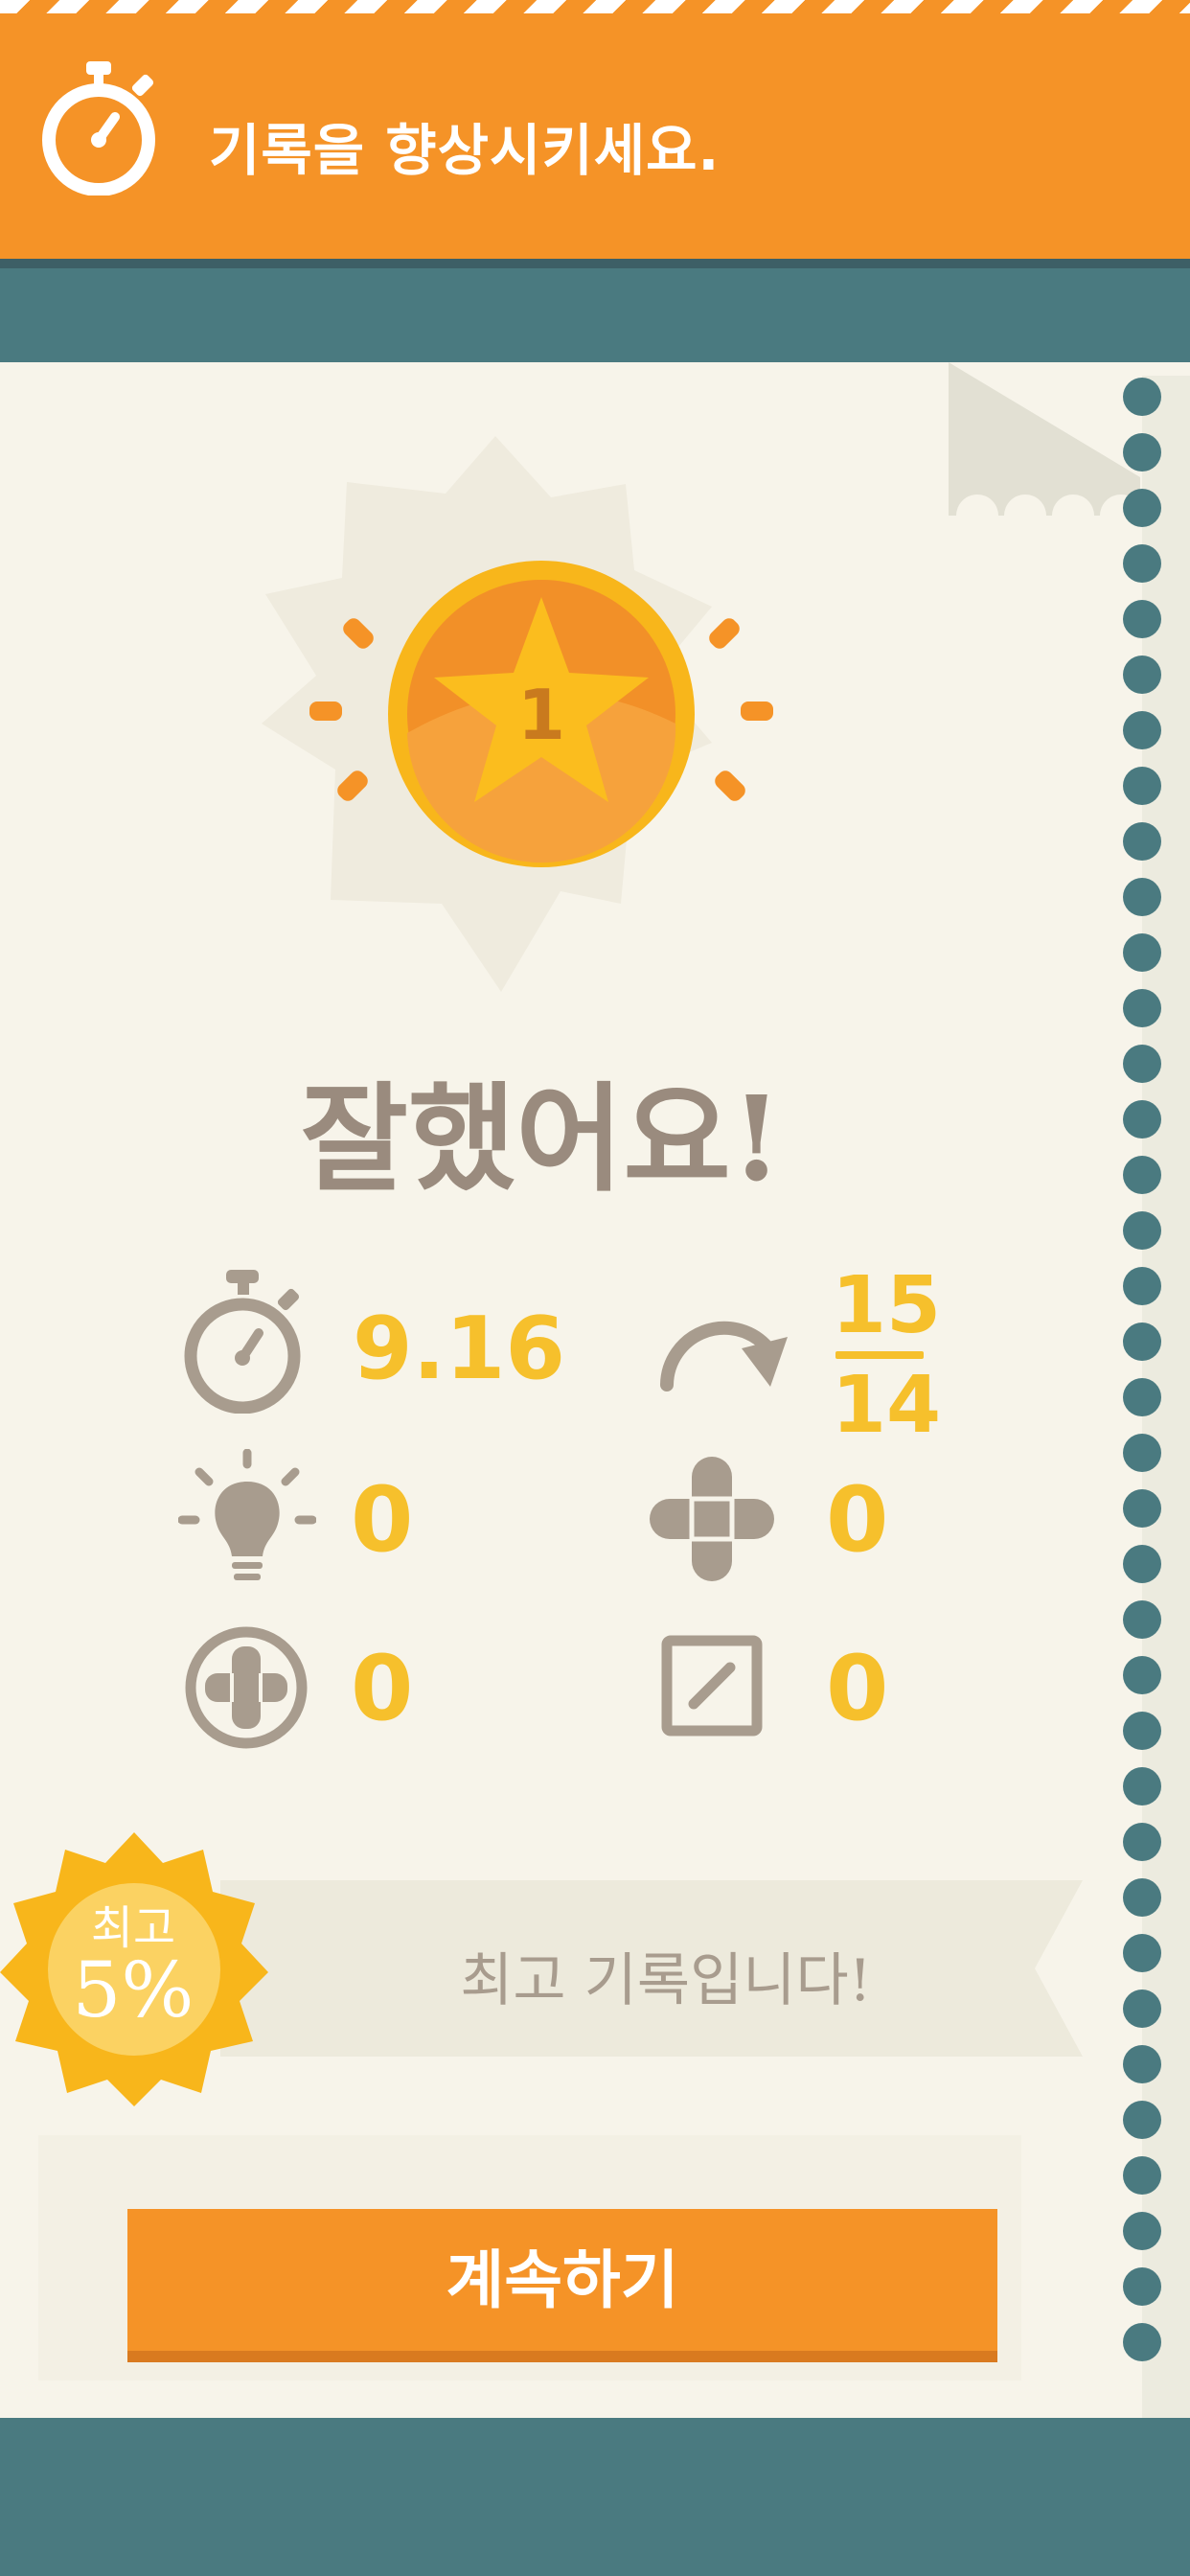  I want to click on redo-arrow-icon, so click(724, 1356).